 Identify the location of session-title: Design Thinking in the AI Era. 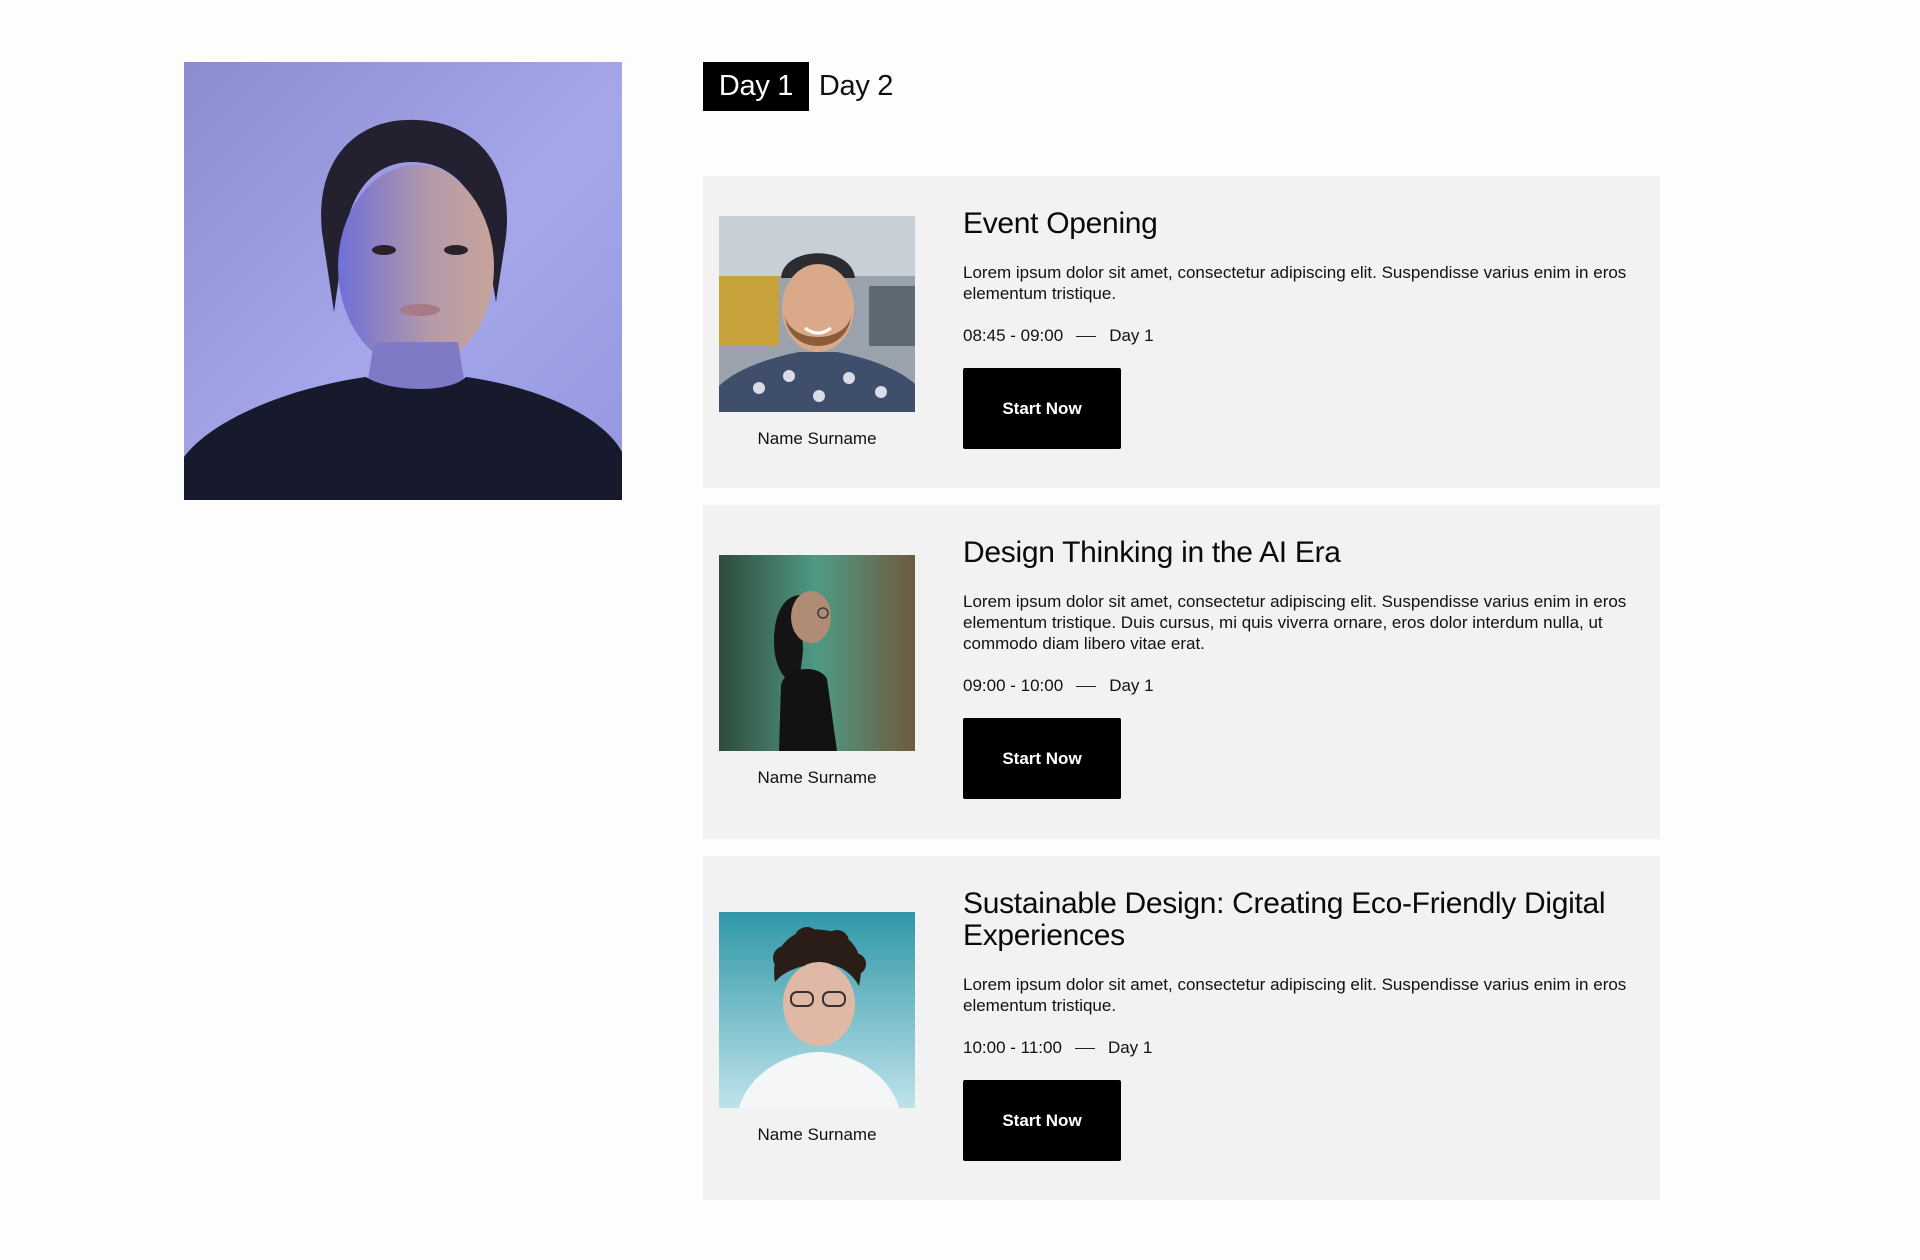
(1152, 552).